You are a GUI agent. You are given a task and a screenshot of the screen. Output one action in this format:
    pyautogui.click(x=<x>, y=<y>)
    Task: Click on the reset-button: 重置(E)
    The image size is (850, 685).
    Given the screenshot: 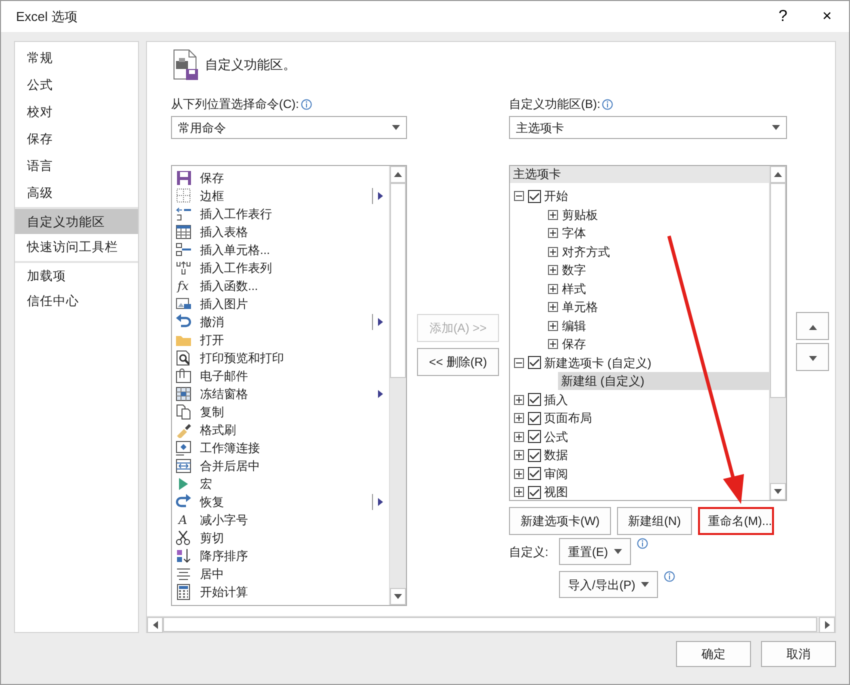 What is the action you would take?
    pyautogui.click(x=595, y=551)
    